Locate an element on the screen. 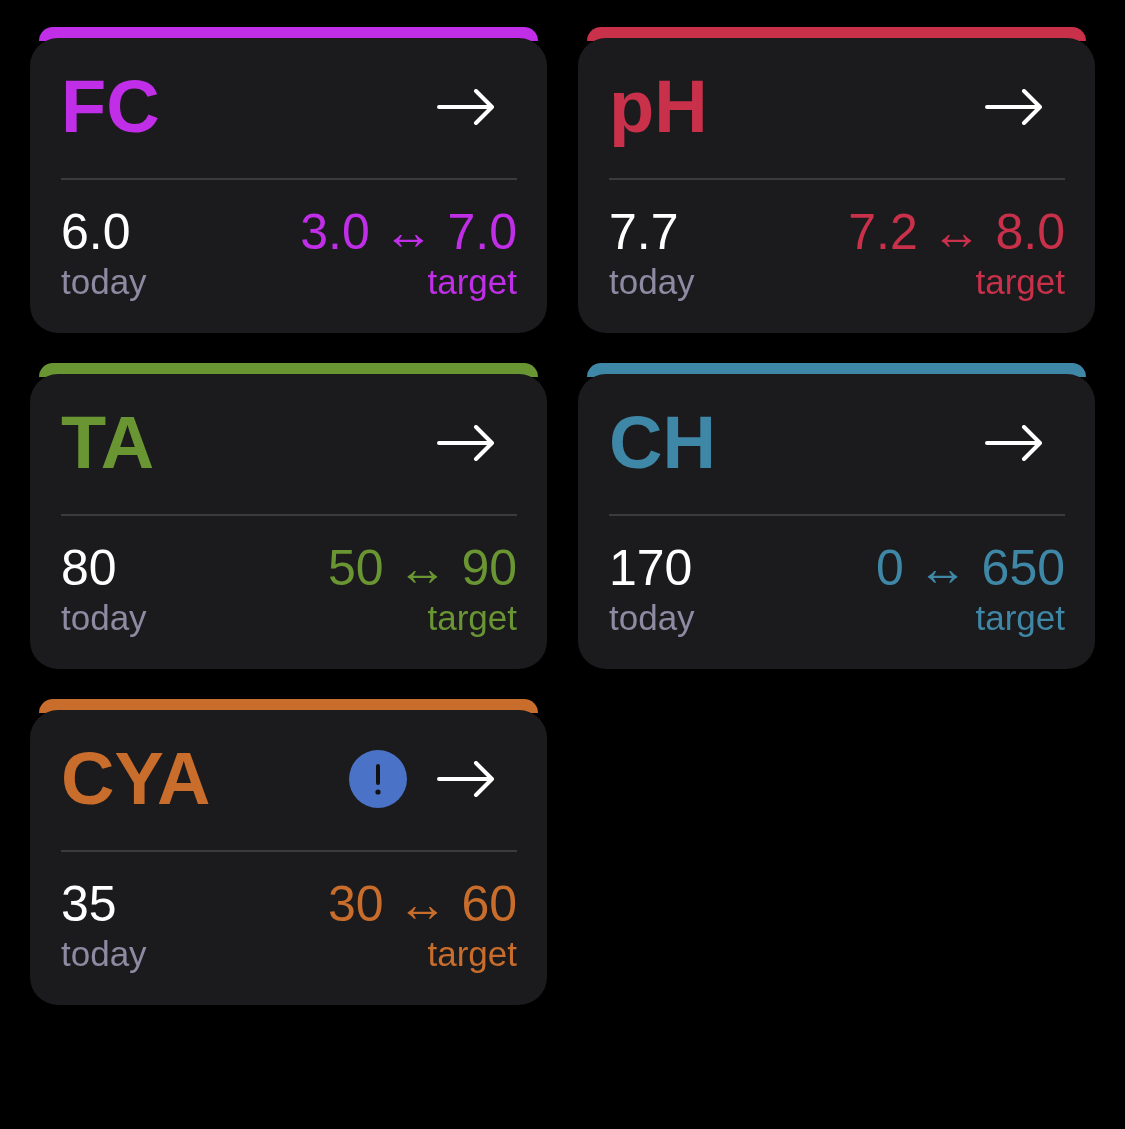 The image size is (1125, 1129). metric-card: CH 170 today 0 ↔ 650 target is located at coordinates (836, 521).